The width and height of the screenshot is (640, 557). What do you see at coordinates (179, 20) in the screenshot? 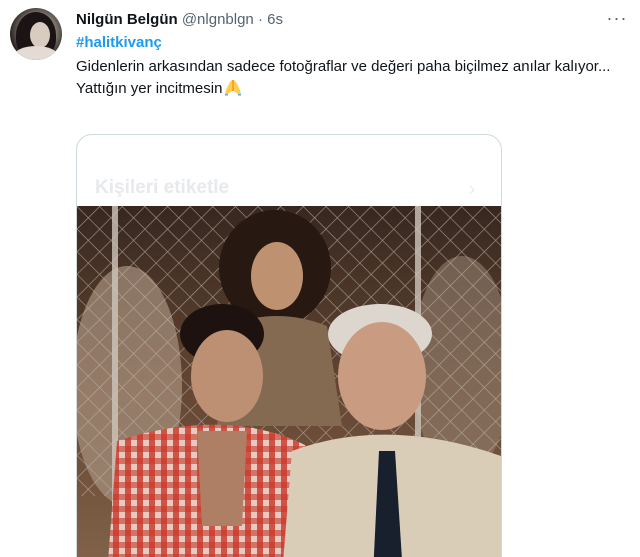
I see `tweet-header: Nilgün Belgün @nlgnblgn · 6s` at bounding box center [179, 20].